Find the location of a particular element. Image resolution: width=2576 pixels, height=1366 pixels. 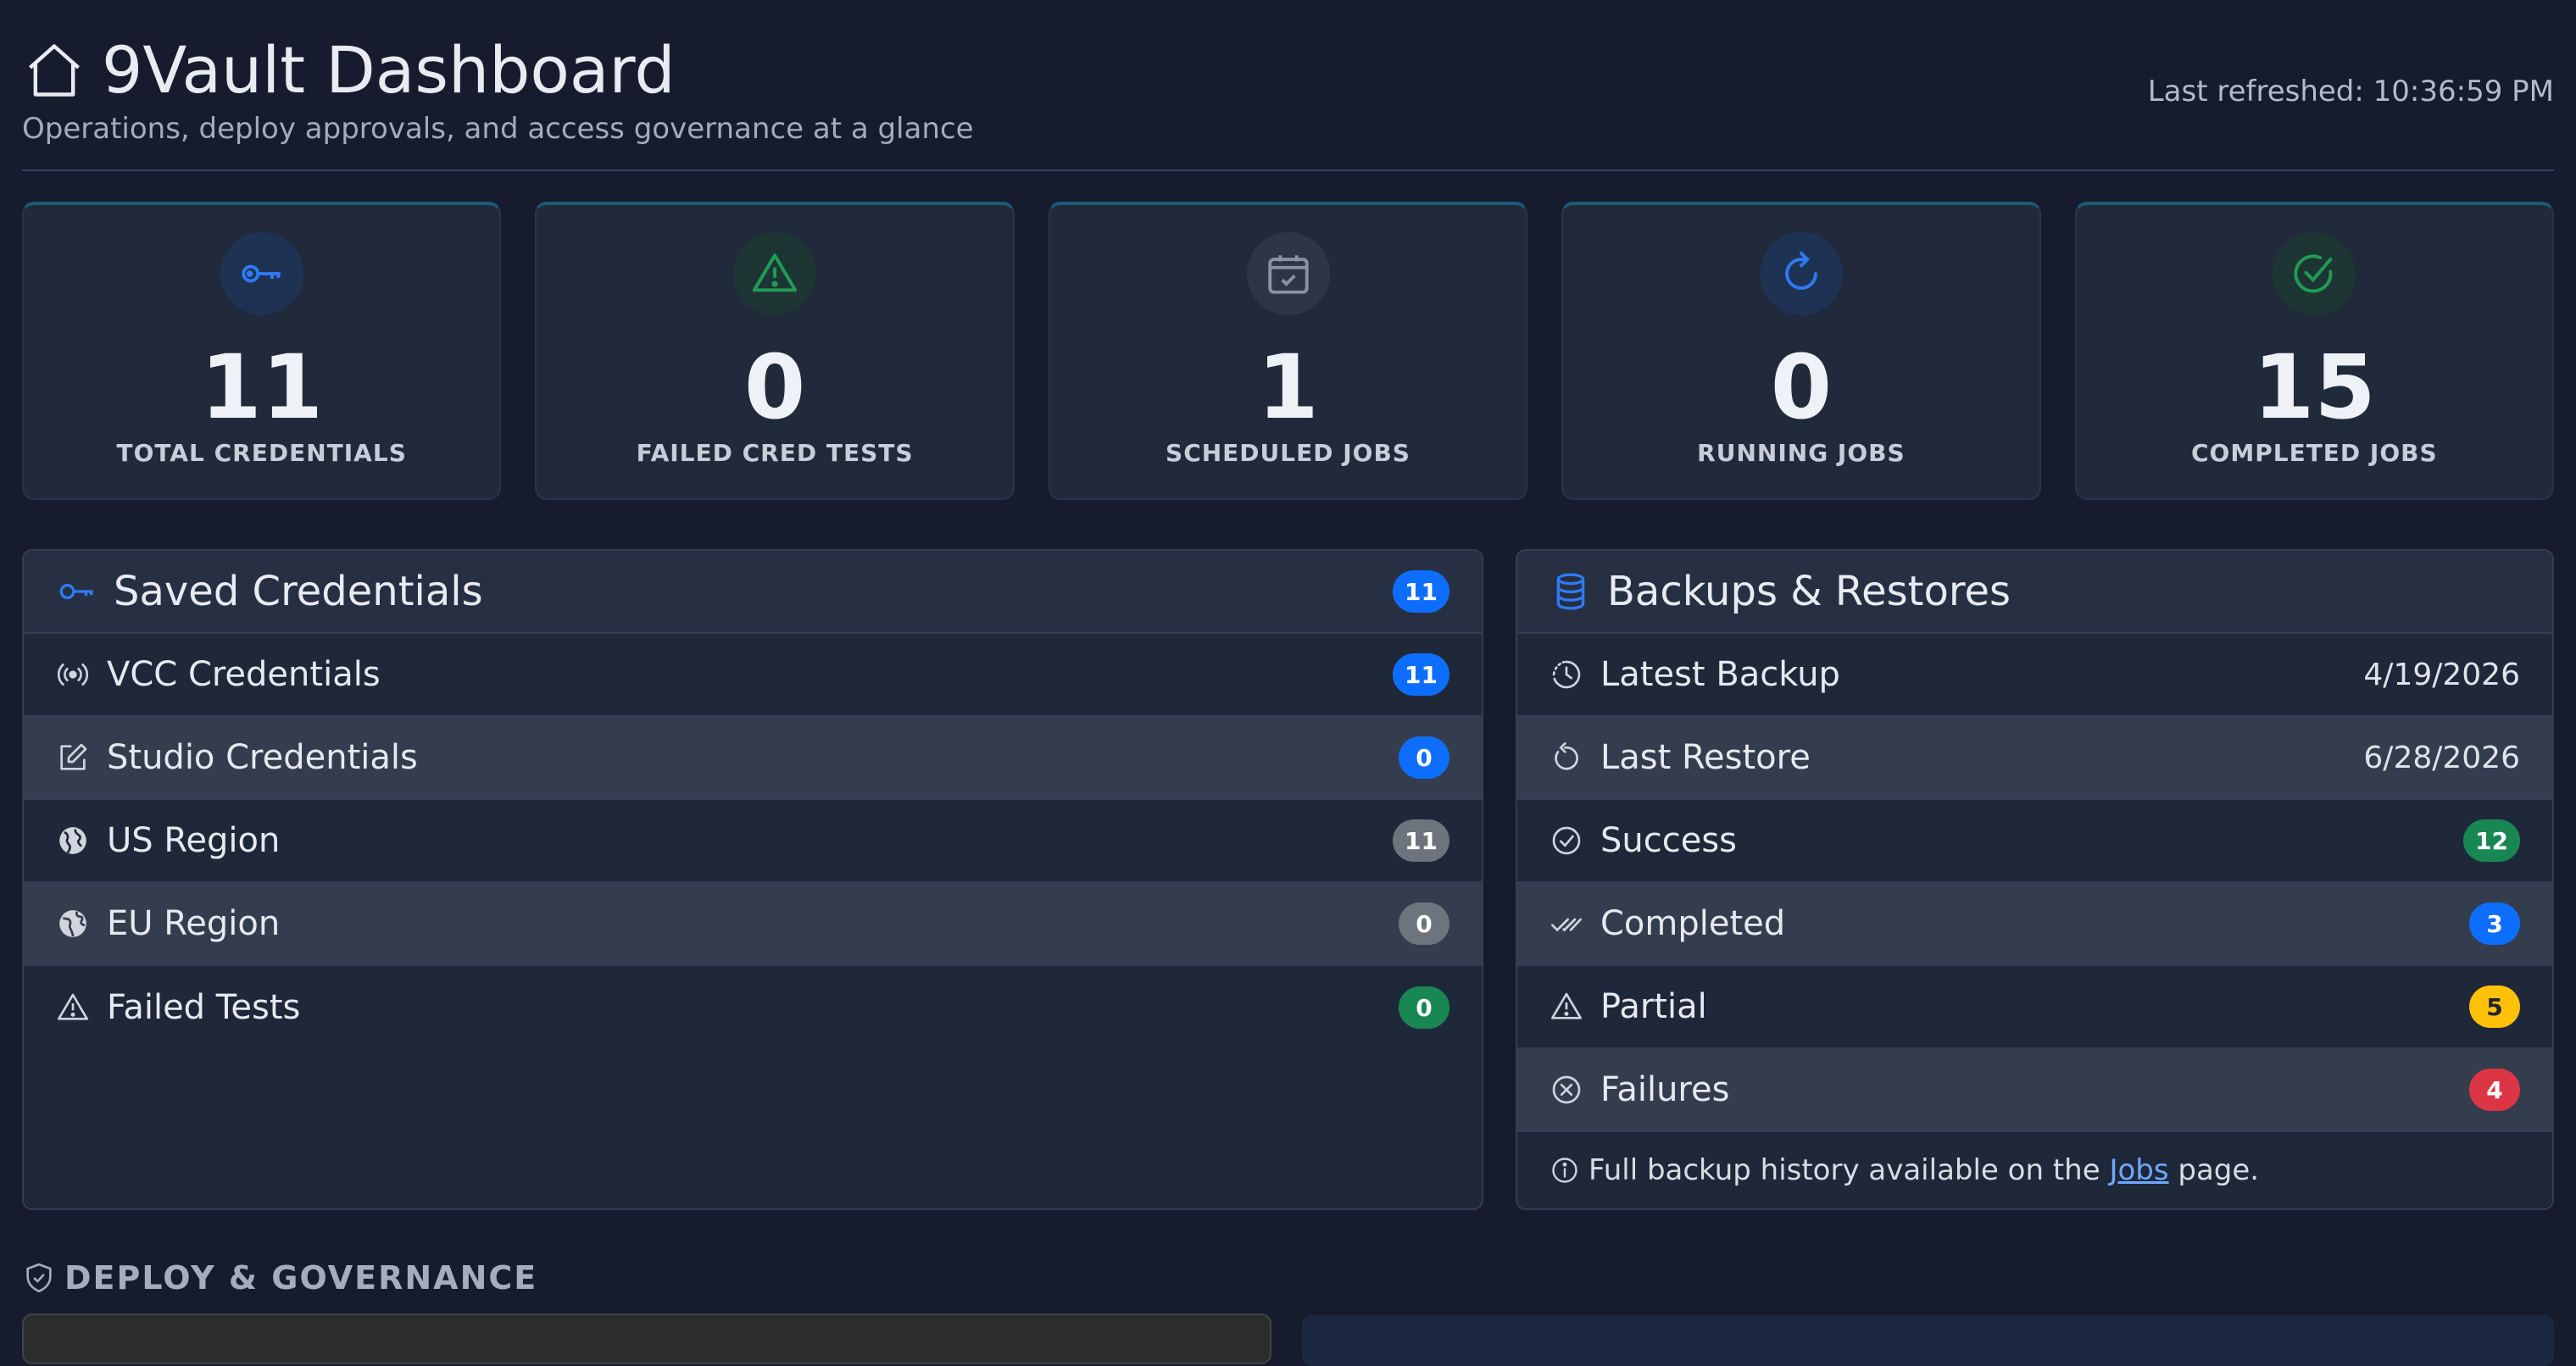

deploy-card-right is located at coordinates (1928, 1340).